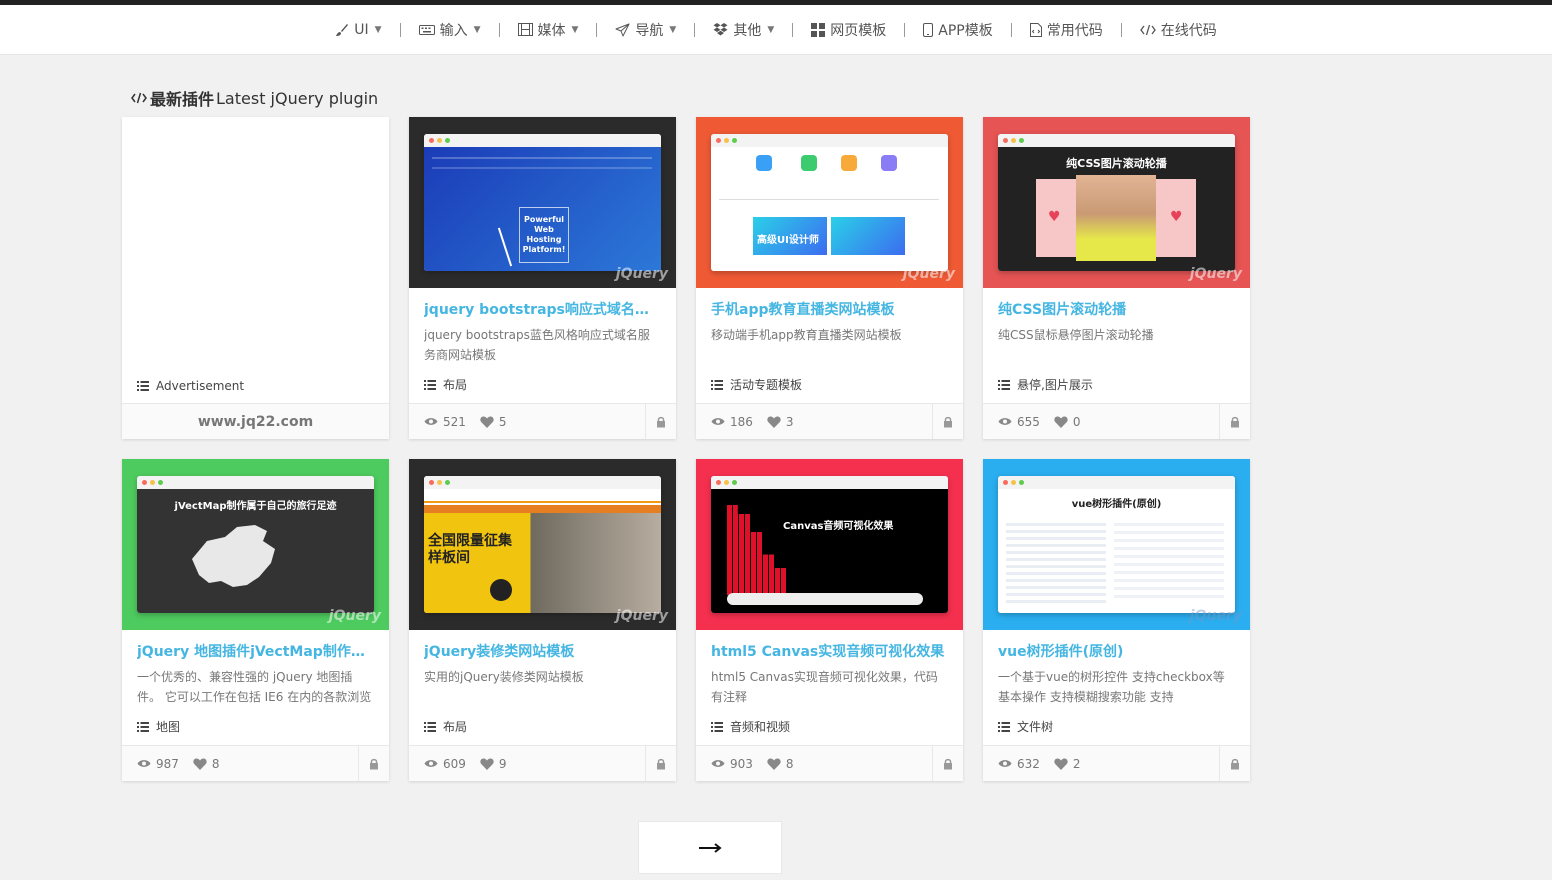 The width and height of the screenshot is (1552, 880). Describe the element at coordinates (1067, 422) in the screenshot. I see `likes-stat: 0` at that location.